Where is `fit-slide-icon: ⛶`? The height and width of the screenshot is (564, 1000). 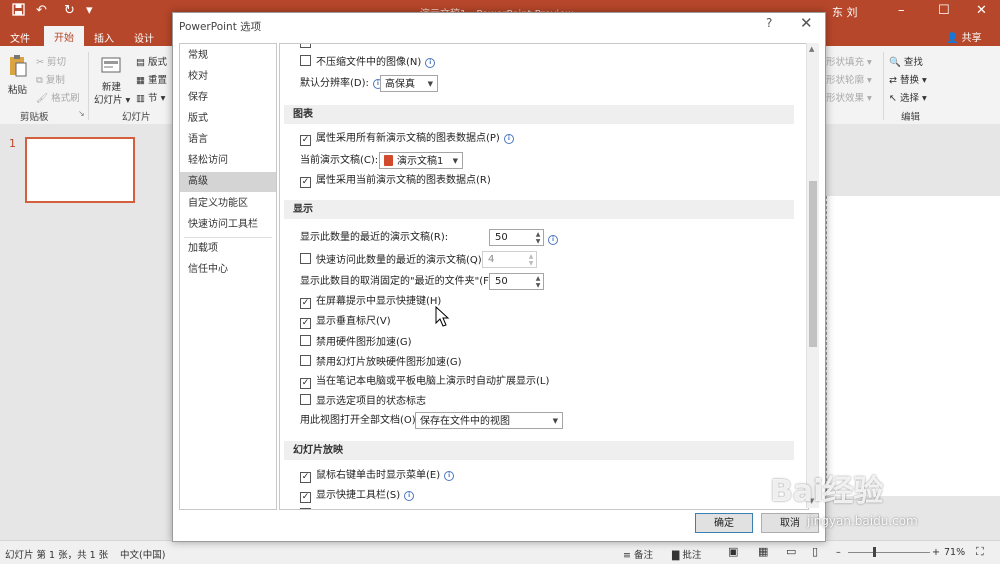 fit-slide-icon: ⛶ is located at coordinates (980, 552).